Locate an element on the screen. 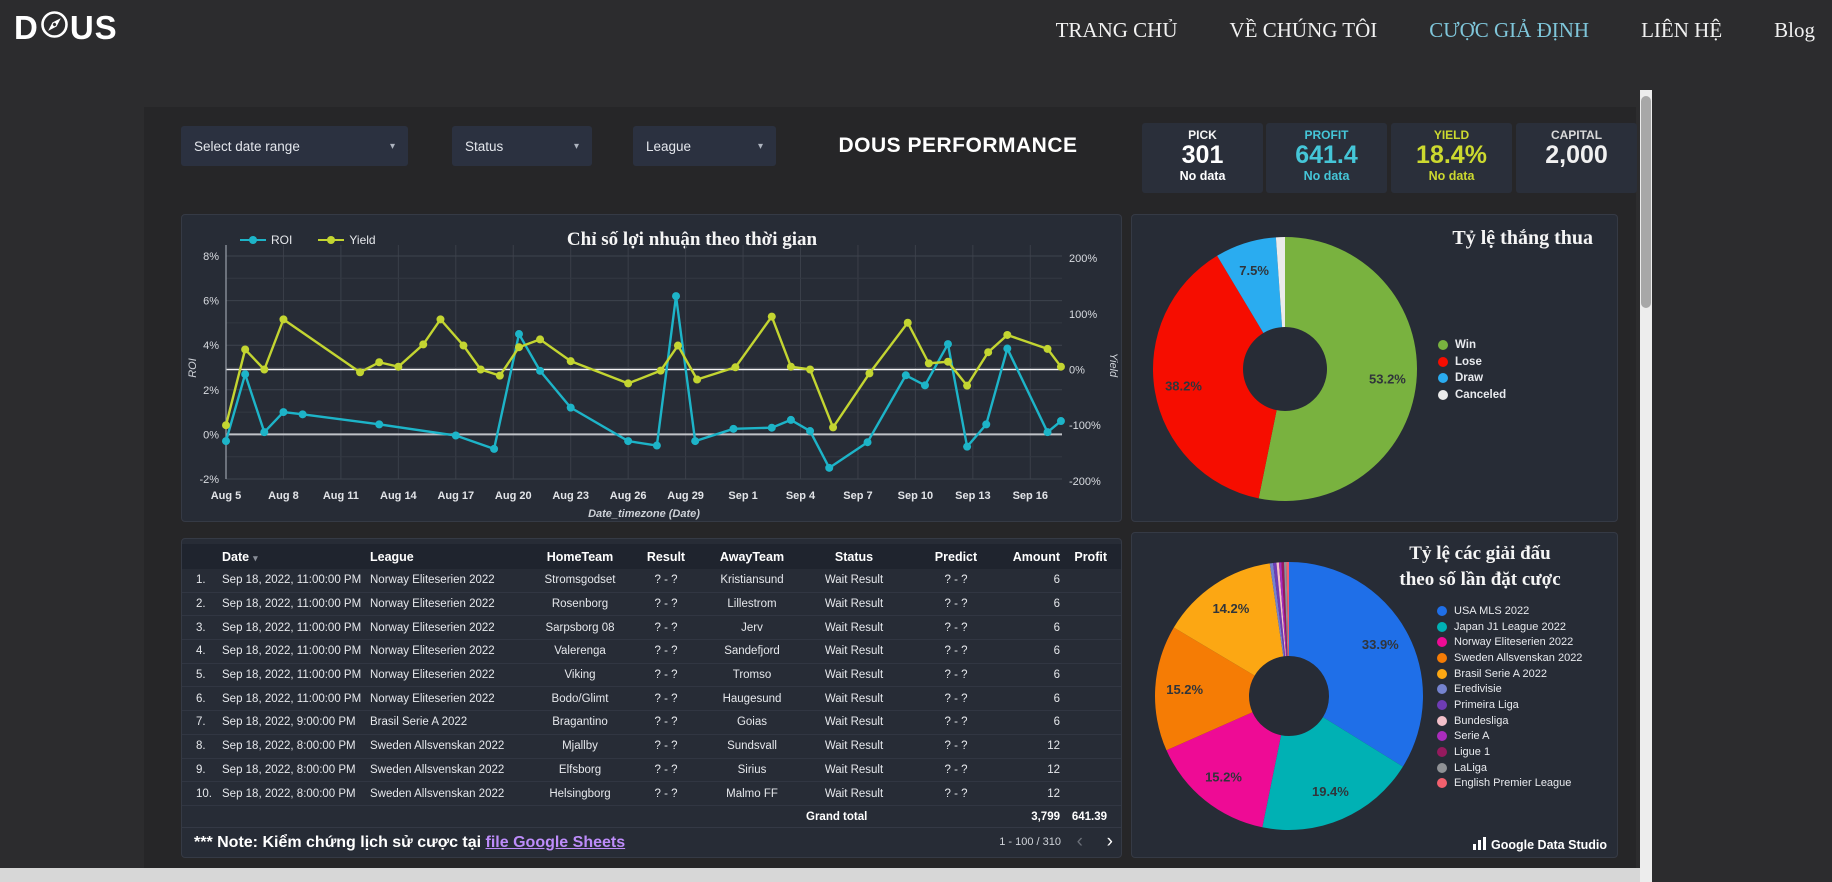 The image size is (1832, 882). legend-item-lose: Lose is located at coordinates (1472, 362).